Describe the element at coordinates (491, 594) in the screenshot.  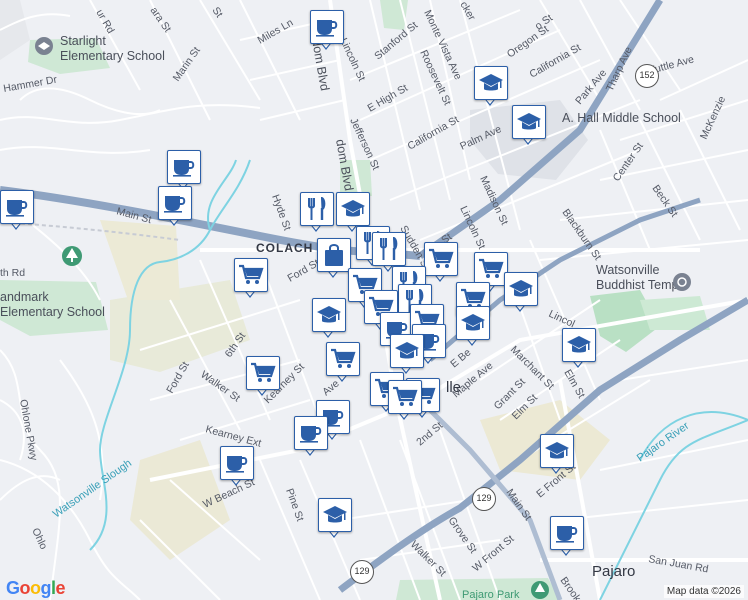
I see `park-label: Pajaro Park` at that location.